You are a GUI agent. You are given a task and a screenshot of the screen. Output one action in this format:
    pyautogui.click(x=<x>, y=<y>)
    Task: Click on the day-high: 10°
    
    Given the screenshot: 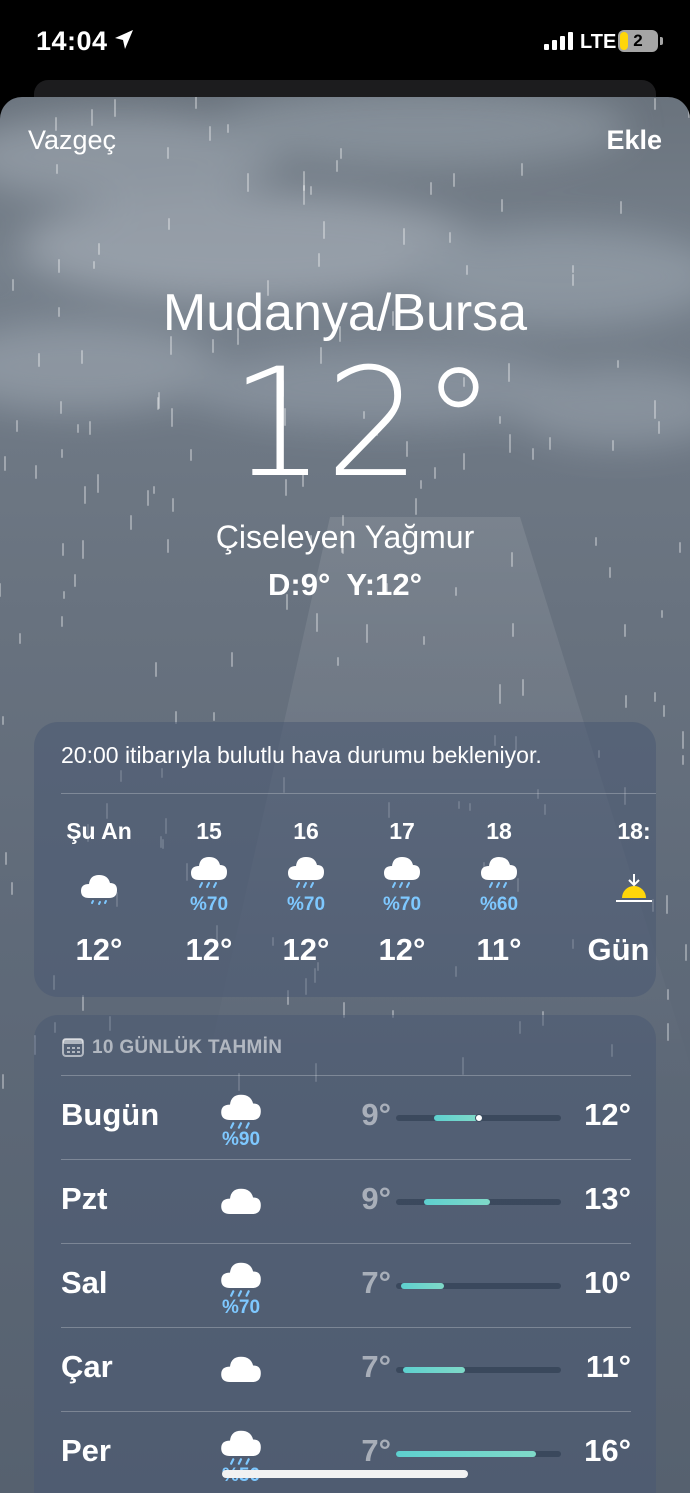 What is the action you would take?
    pyautogui.click(x=607, y=1282)
    